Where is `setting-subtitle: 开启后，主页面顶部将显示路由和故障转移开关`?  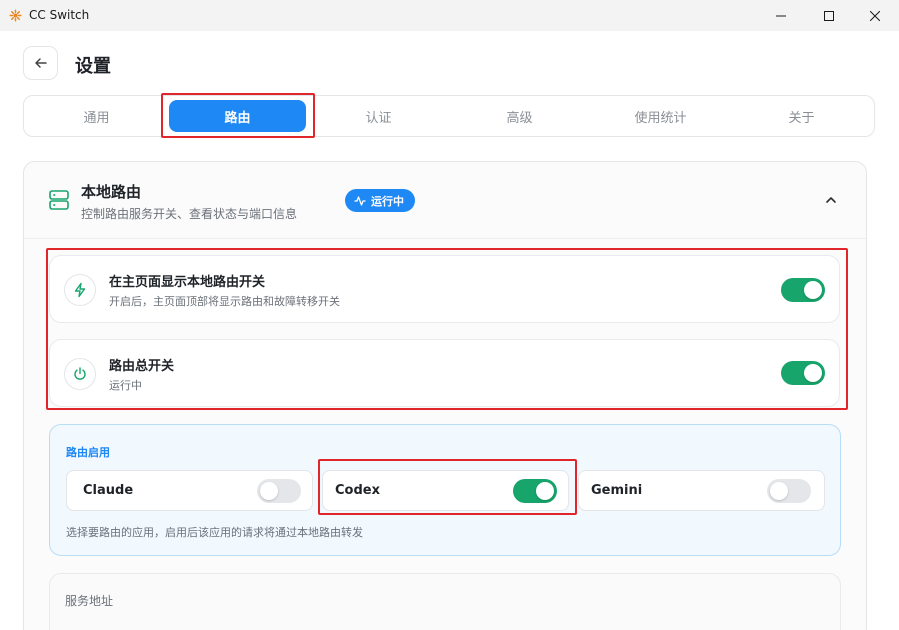 setting-subtitle: 开启后，主页面顶部将显示路由和故障转移开关 is located at coordinates (224, 301).